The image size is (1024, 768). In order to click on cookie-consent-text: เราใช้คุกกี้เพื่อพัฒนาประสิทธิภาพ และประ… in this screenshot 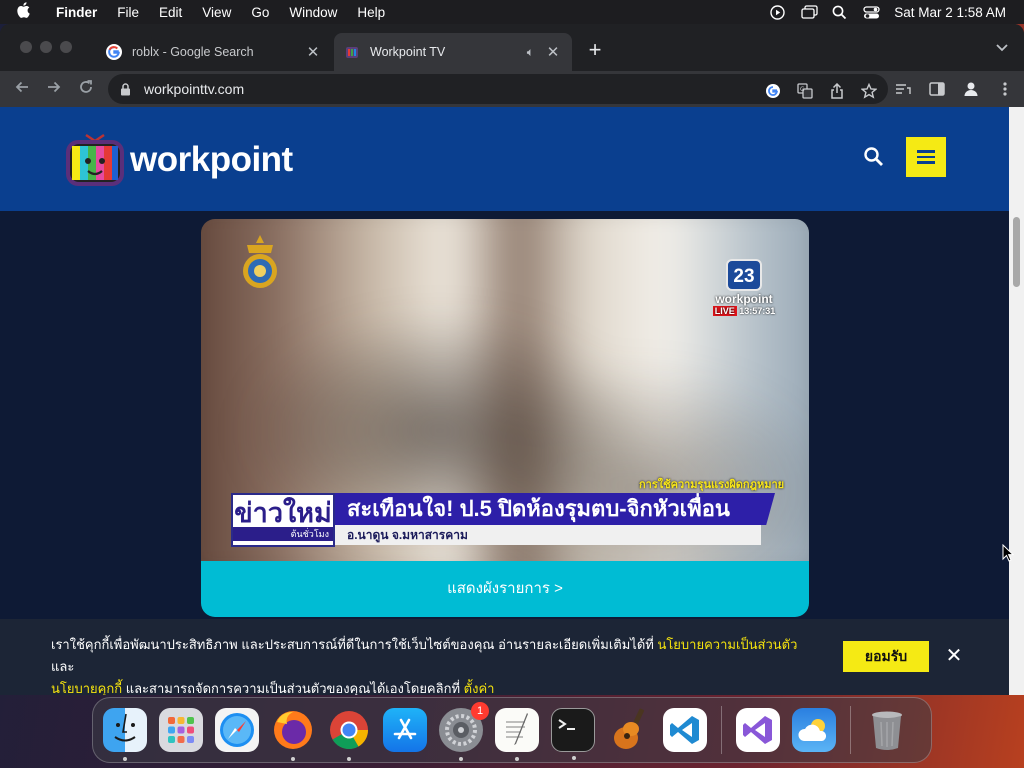, I will do `click(431, 664)`.